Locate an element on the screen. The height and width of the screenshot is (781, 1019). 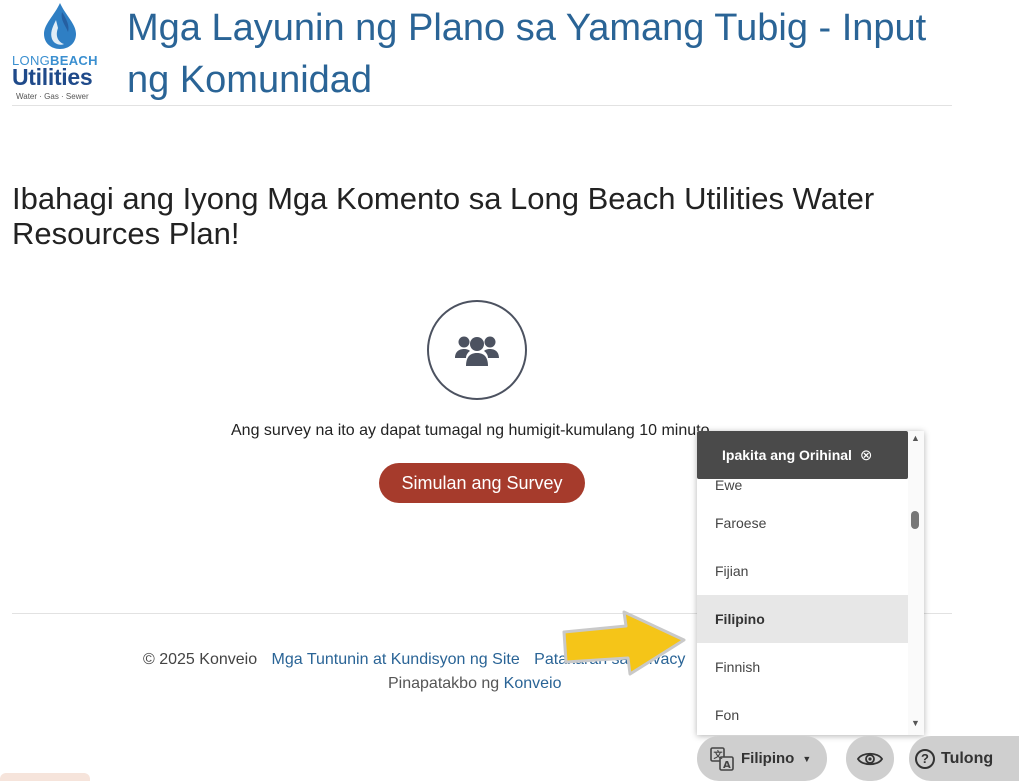
show-original-button: Ipakita ang Orihinal ⊗ is located at coordinates (802, 455).